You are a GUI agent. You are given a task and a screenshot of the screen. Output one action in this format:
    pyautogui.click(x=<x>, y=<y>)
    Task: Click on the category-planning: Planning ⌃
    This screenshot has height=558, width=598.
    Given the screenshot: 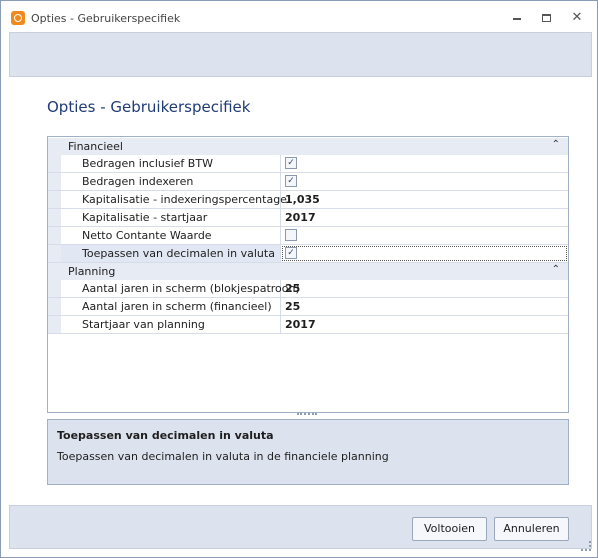 What is the action you would take?
    pyautogui.click(x=308, y=271)
    